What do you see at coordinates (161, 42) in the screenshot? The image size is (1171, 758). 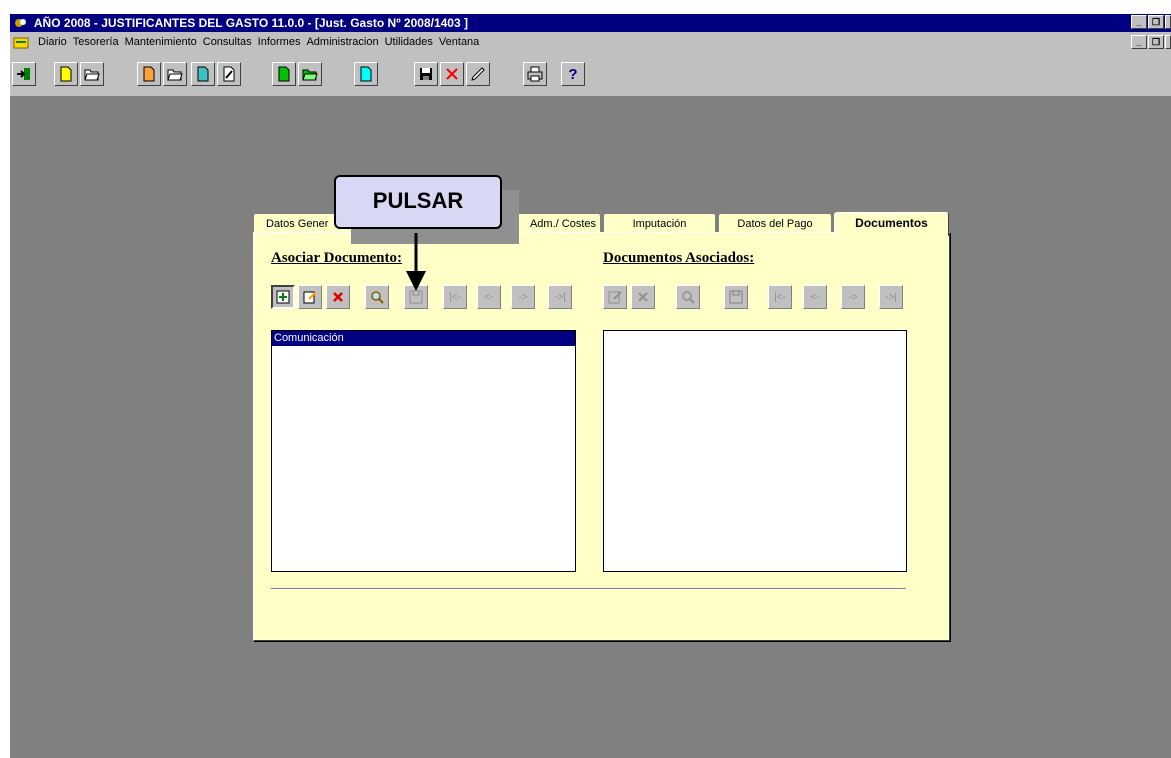 I see `menu-mantenimiento: Mantenimiento` at bounding box center [161, 42].